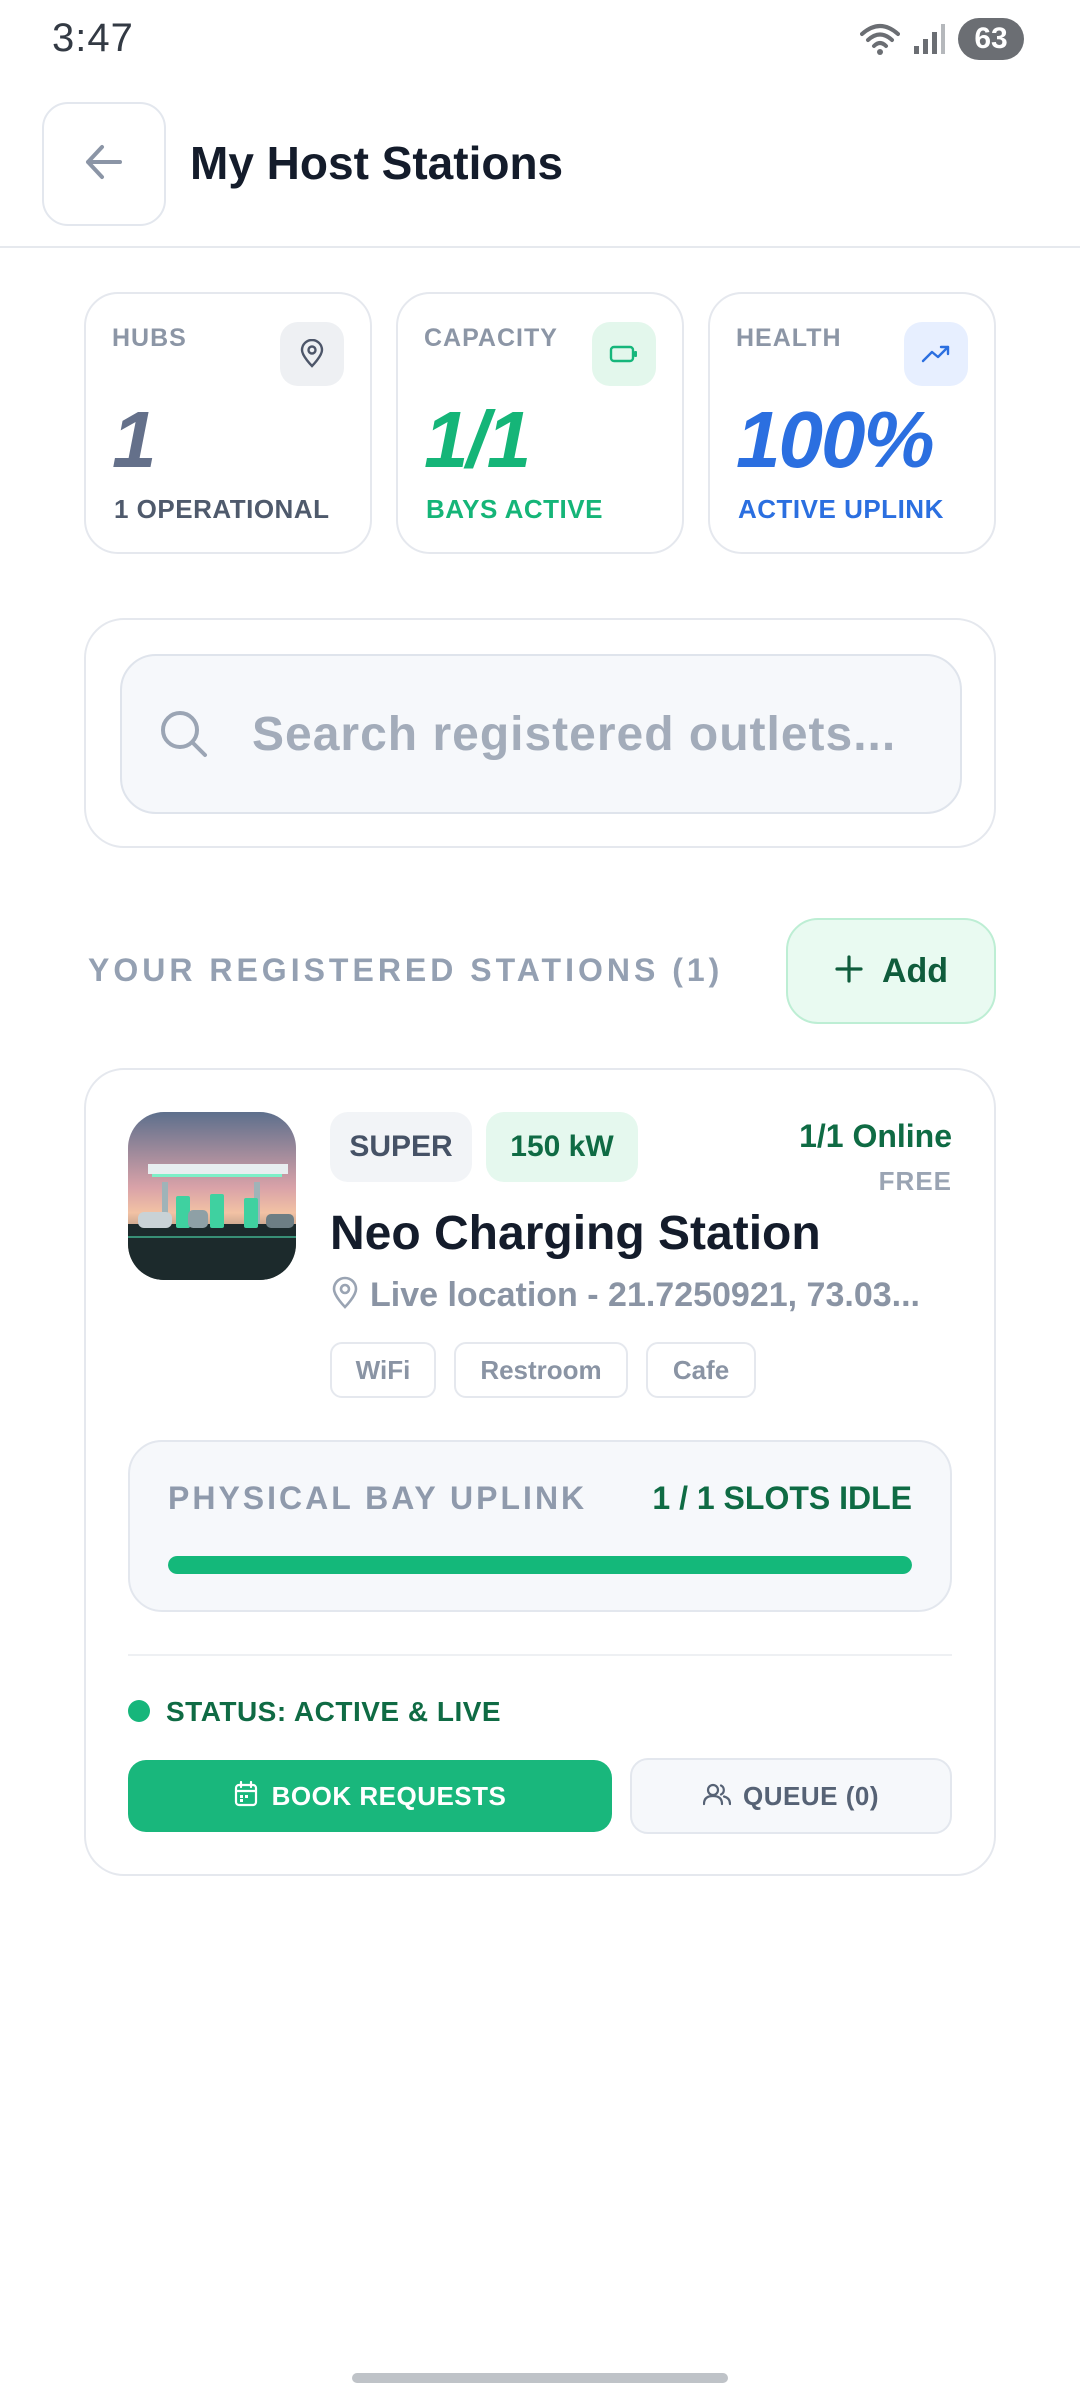  I want to click on search-input, so click(597, 734).